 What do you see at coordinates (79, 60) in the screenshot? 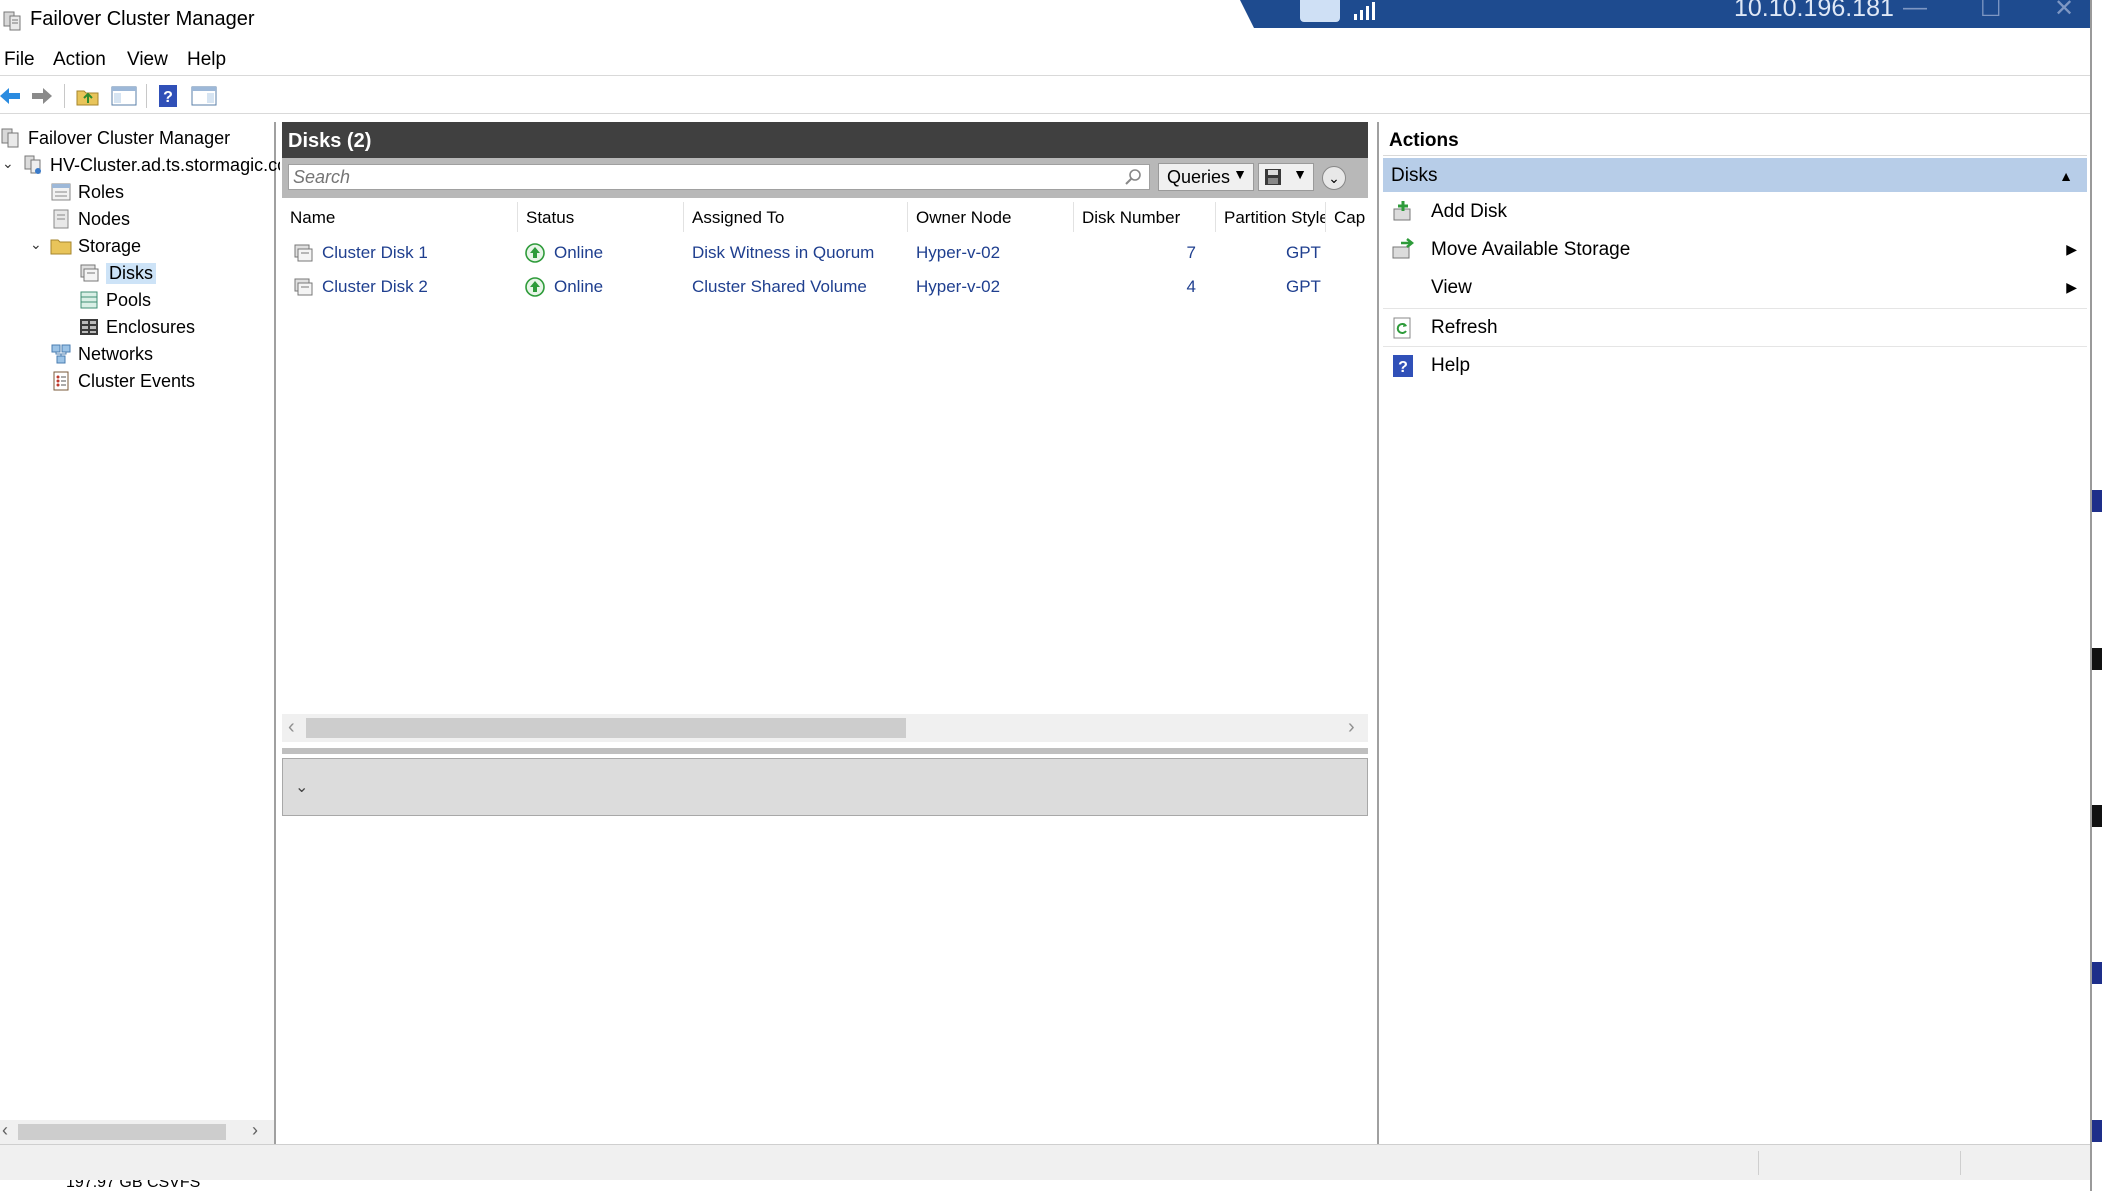
I see `menu-action: Action` at bounding box center [79, 60].